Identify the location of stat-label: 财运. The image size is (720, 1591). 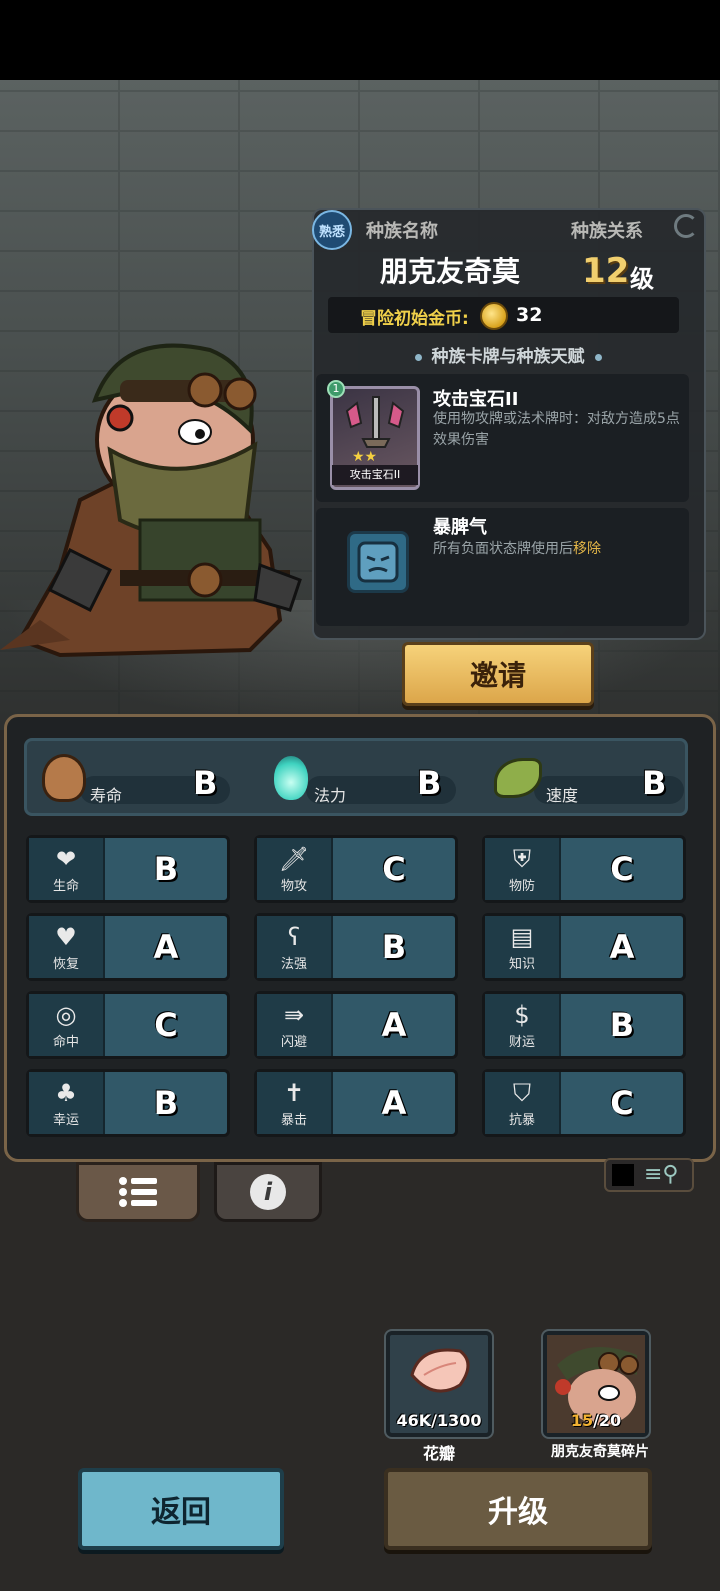
(521, 1042).